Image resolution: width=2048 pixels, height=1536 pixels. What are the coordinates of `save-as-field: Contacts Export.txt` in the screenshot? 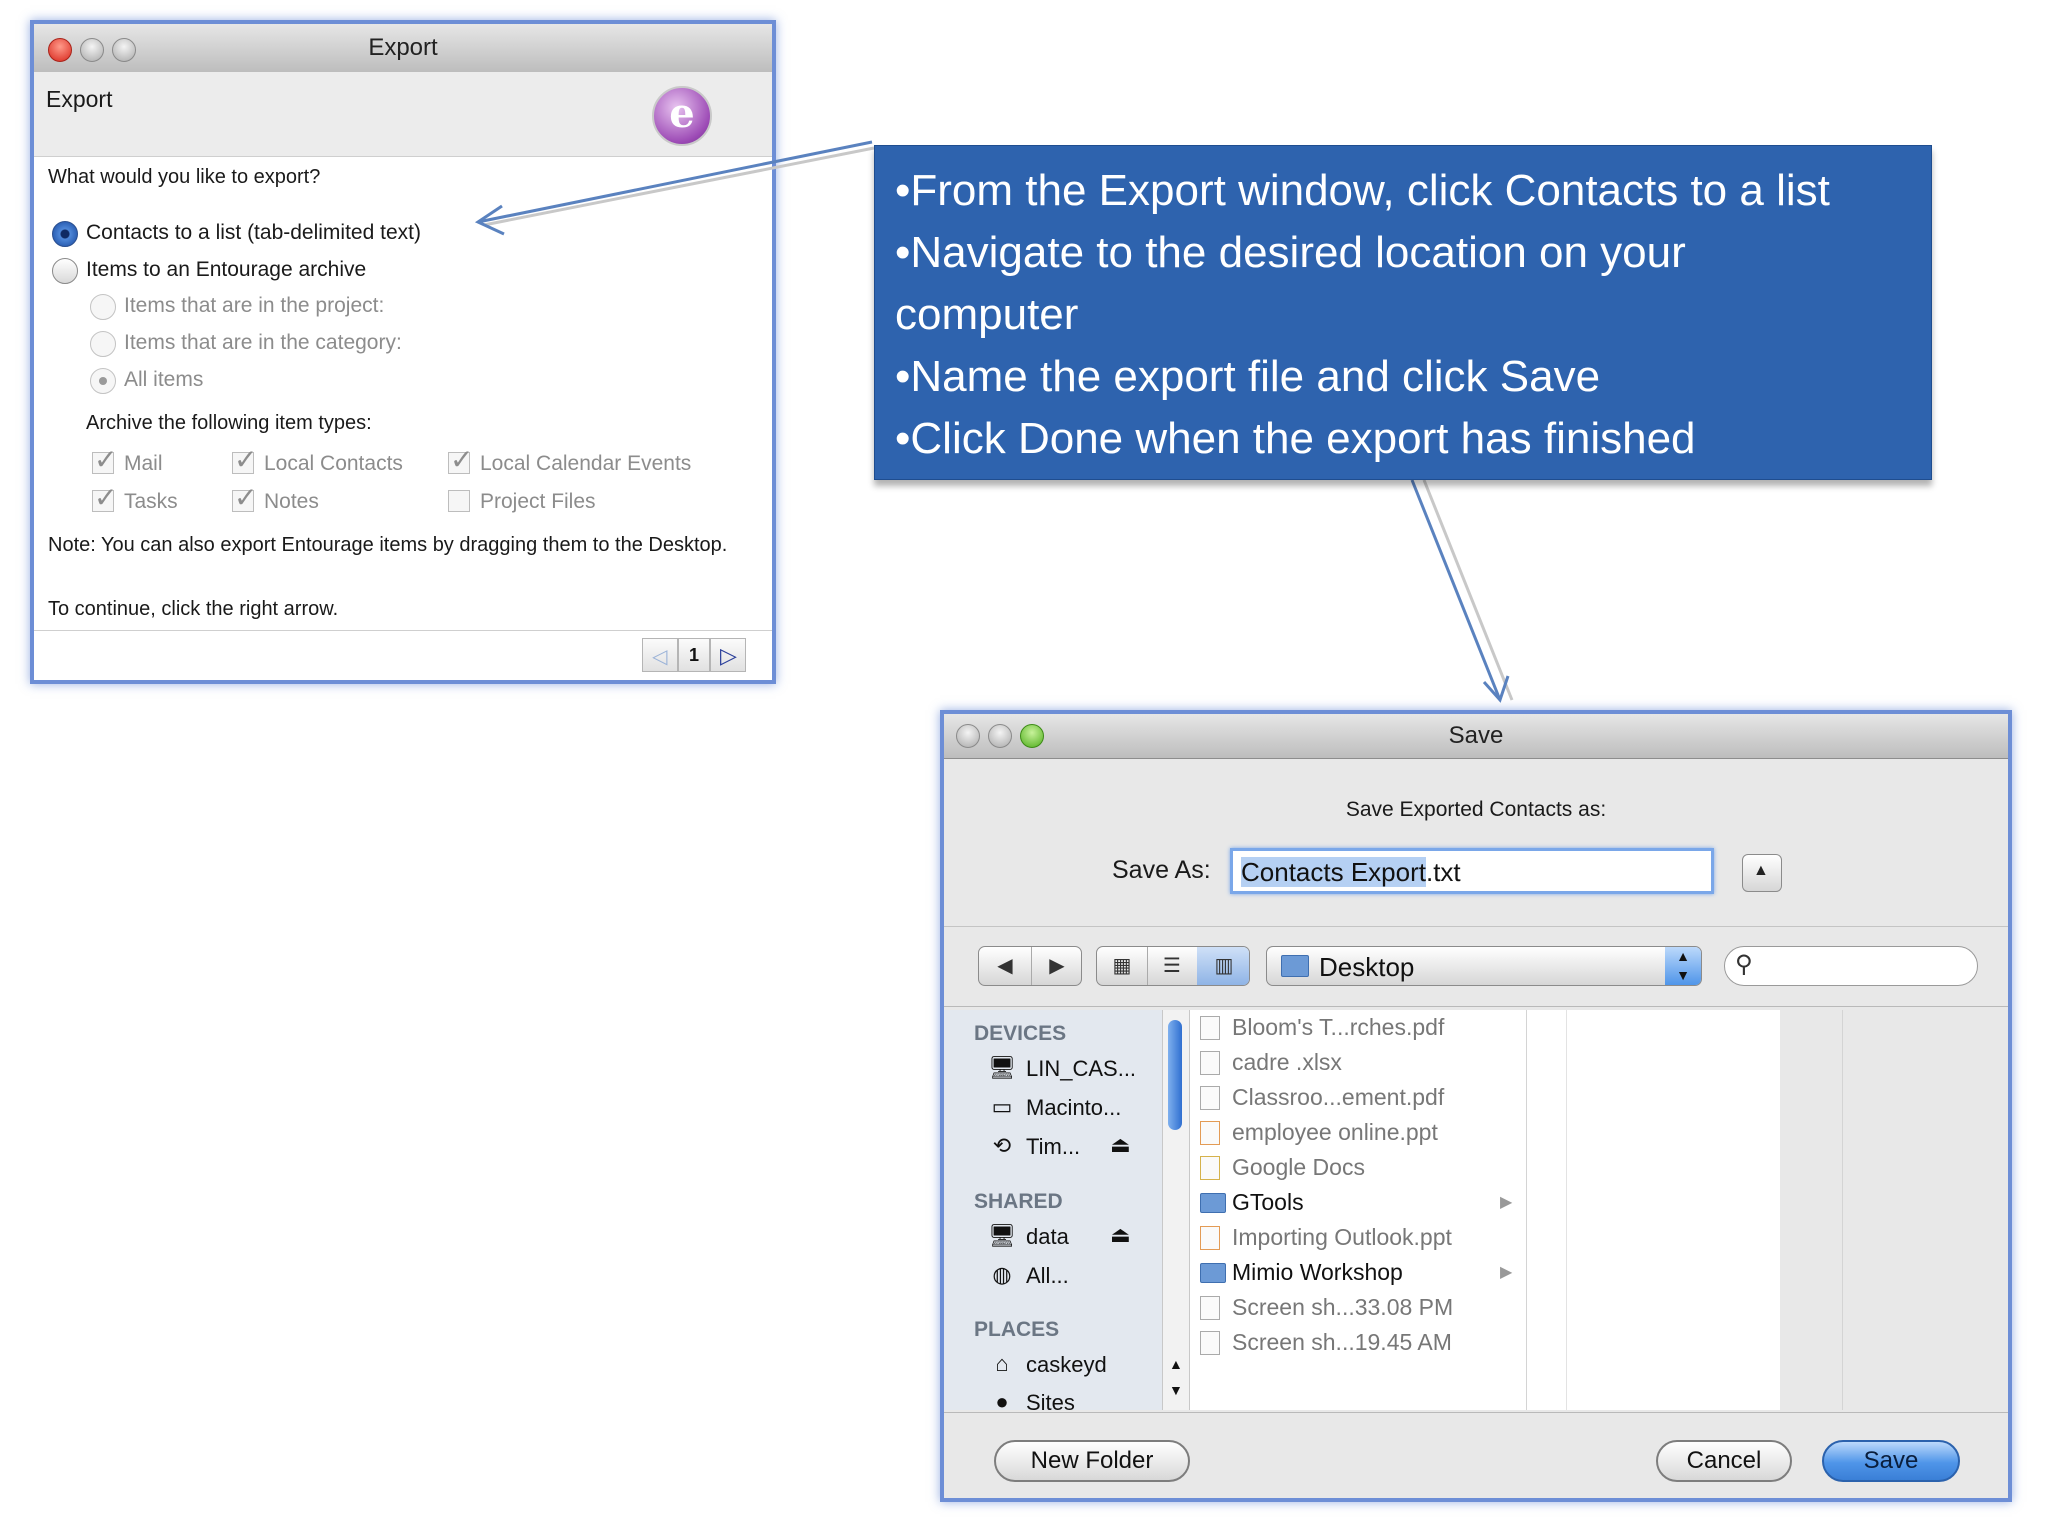 It's located at (1472, 871).